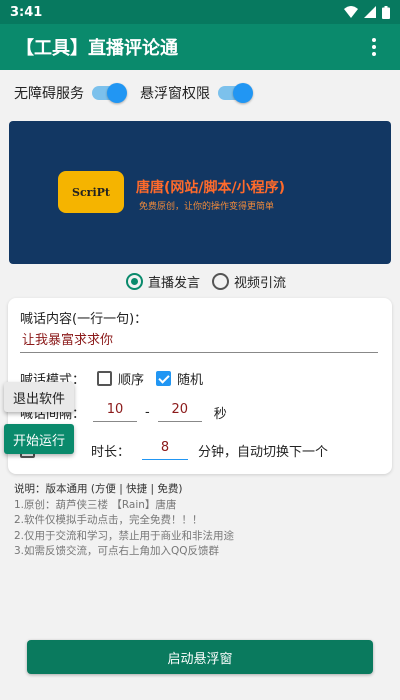  Describe the element at coordinates (235, 93) in the screenshot. I see `overlay-switch` at that location.